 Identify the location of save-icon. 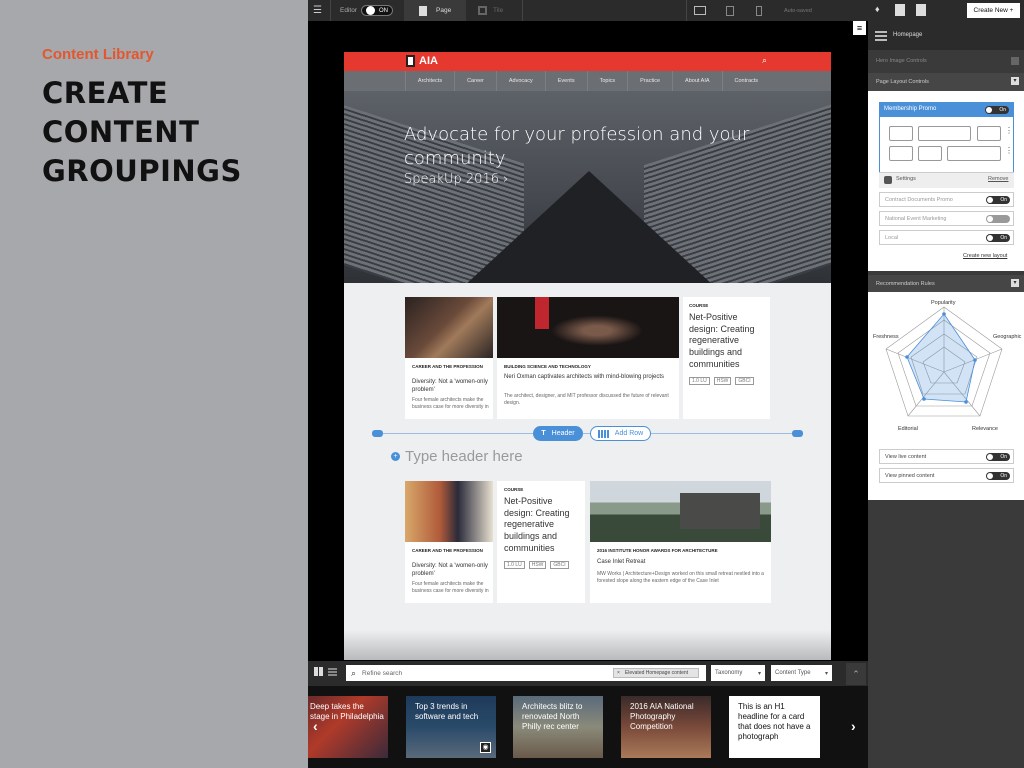
(921, 10).